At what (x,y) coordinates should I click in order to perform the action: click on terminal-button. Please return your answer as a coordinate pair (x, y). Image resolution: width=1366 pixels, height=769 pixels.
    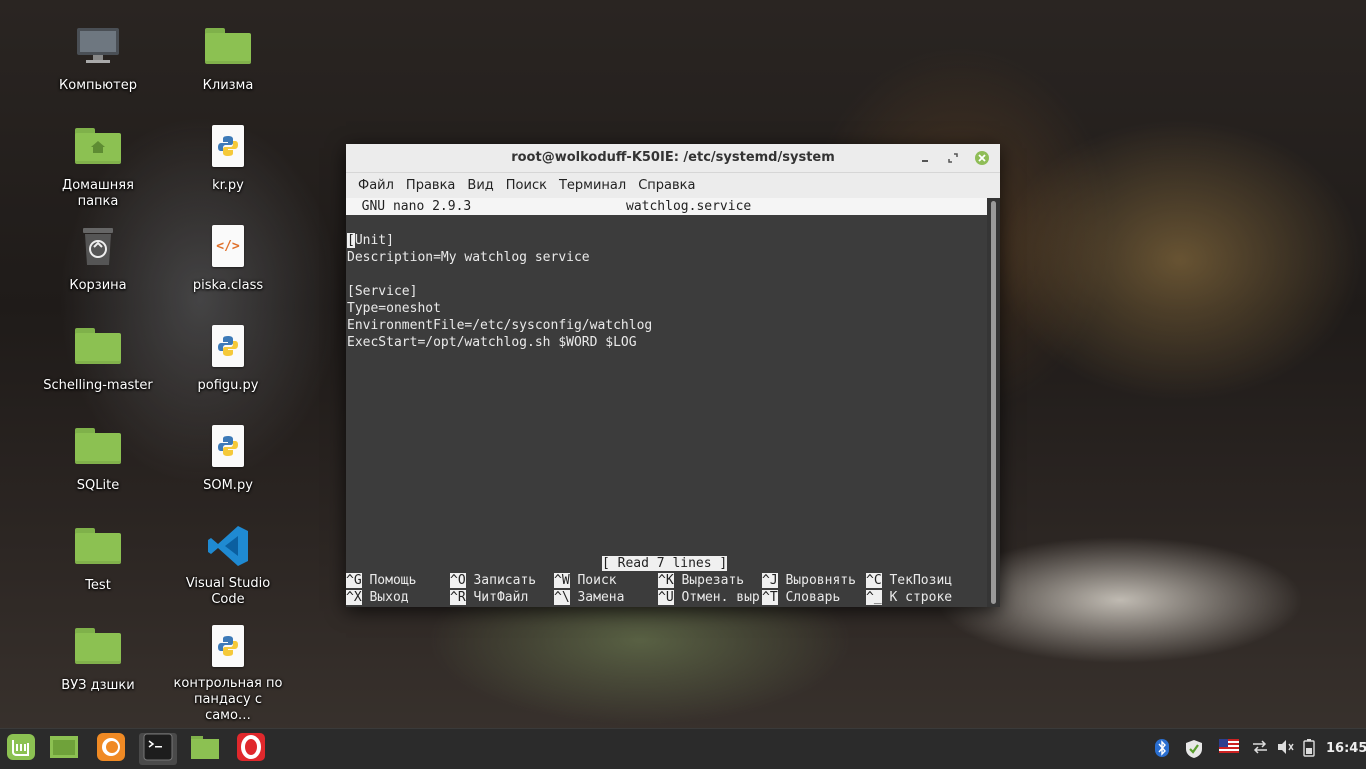
    Looking at the image, I should click on (158, 749).